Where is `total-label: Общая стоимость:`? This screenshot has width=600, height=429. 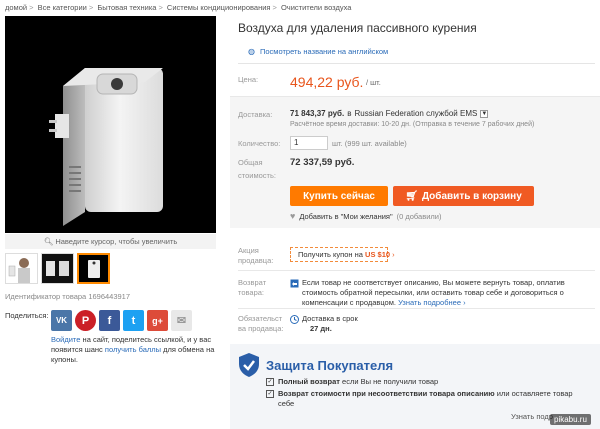 total-label: Общая стоимость: is located at coordinates (257, 169).